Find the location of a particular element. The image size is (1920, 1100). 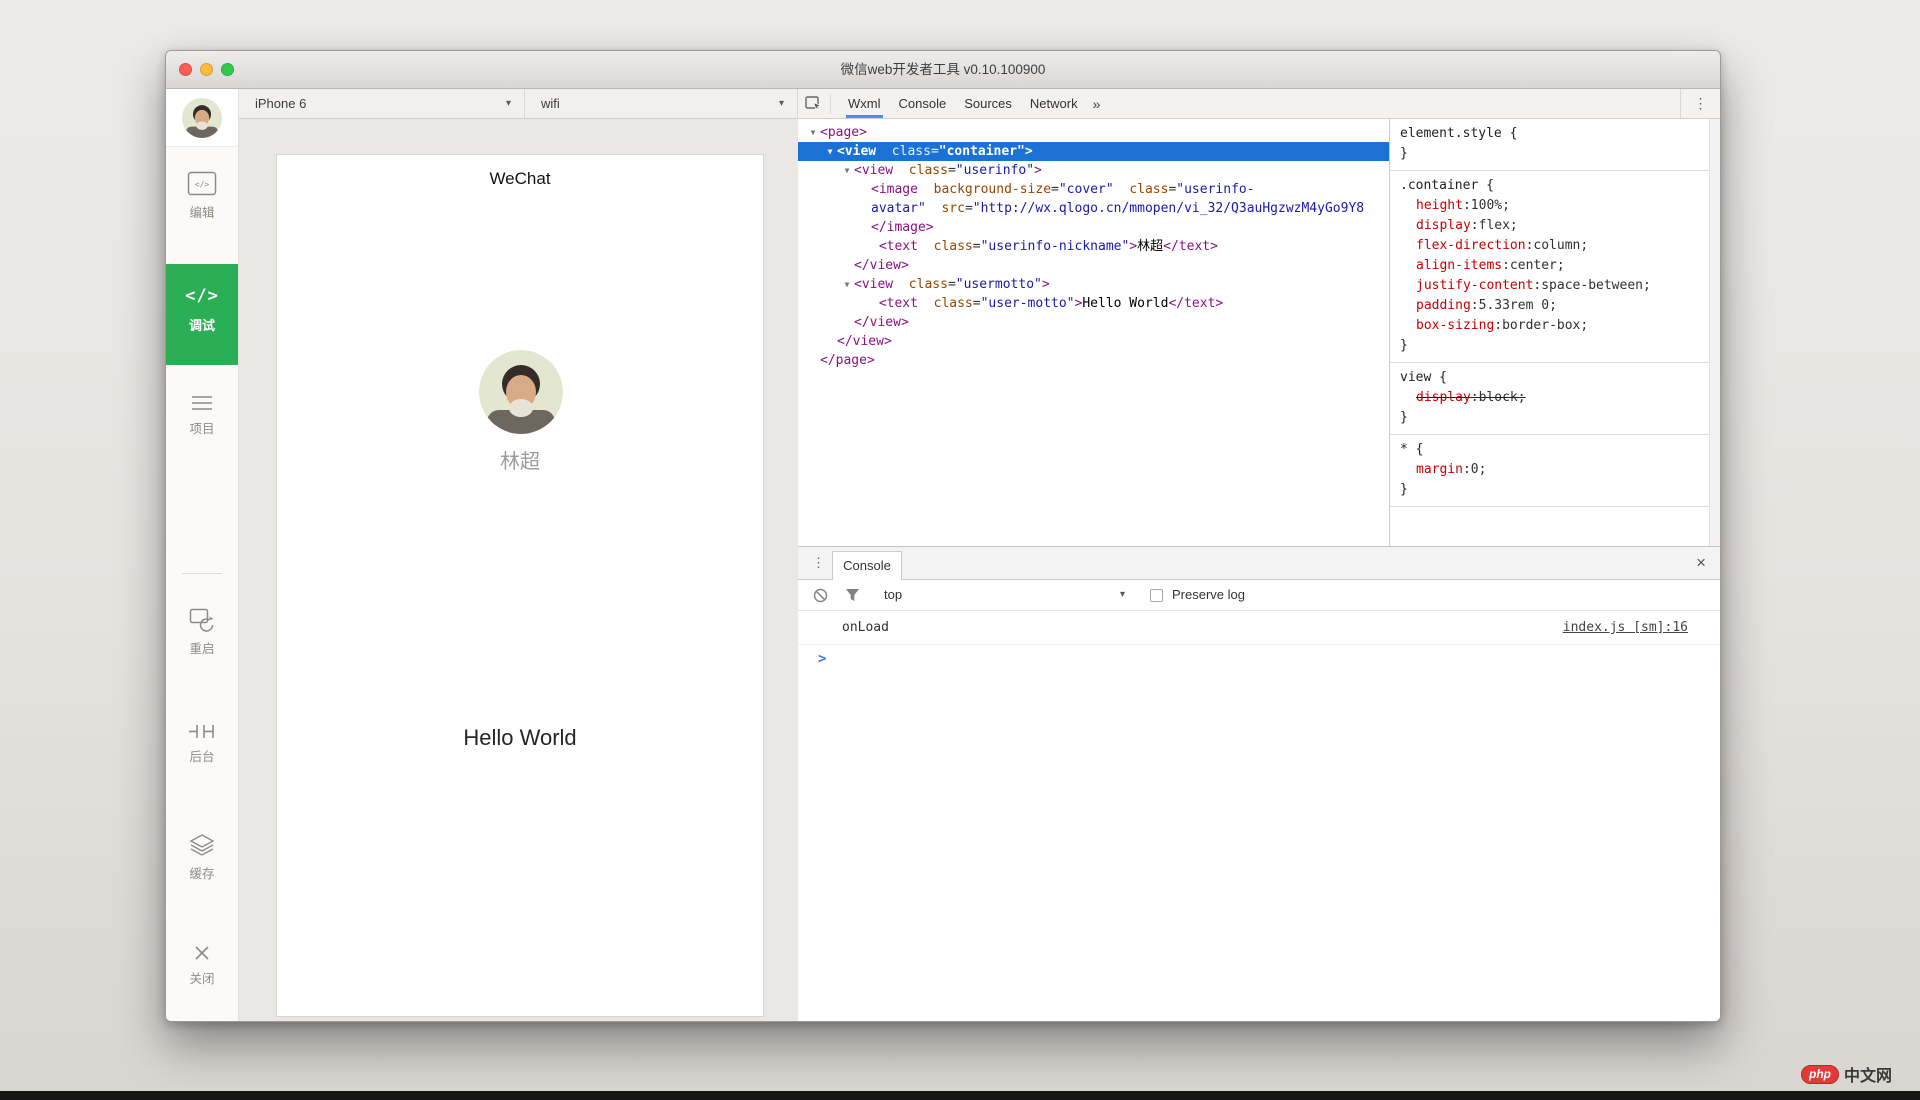

wxml-tree-row: ▼ <view class="userinfo"> is located at coordinates (1093, 170).